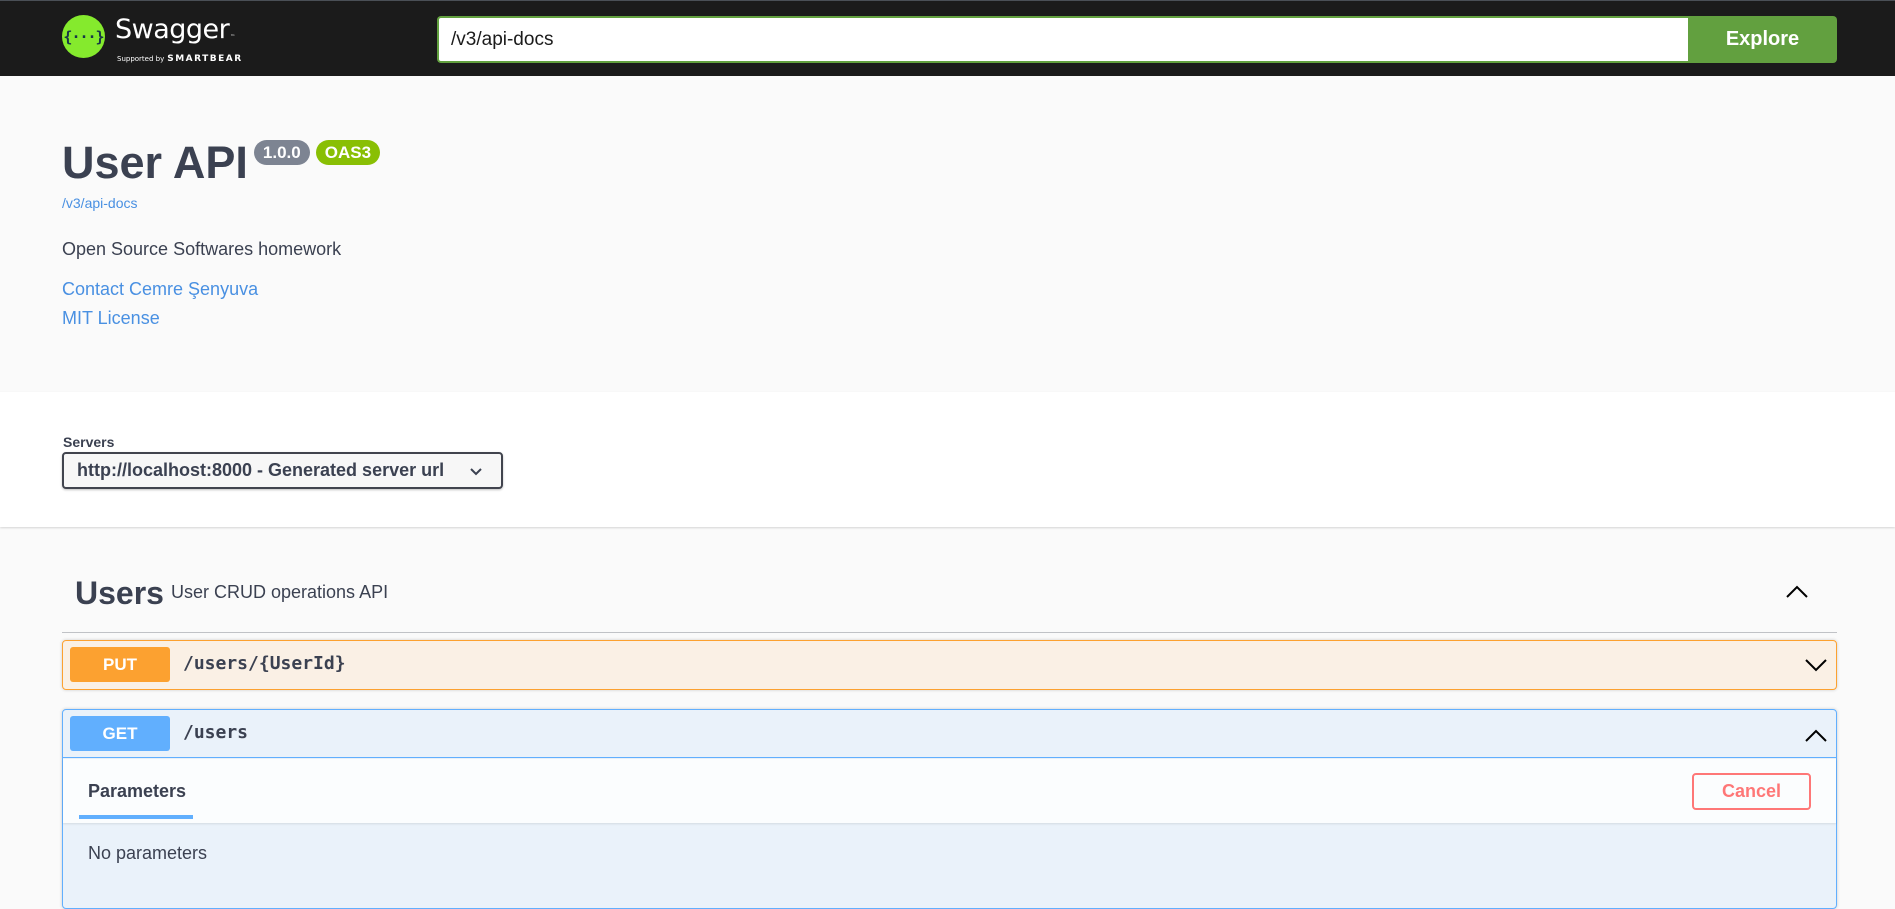 The width and height of the screenshot is (1895, 909). What do you see at coordinates (281, 152) in the screenshot?
I see `version-badge: 1.0.0` at bounding box center [281, 152].